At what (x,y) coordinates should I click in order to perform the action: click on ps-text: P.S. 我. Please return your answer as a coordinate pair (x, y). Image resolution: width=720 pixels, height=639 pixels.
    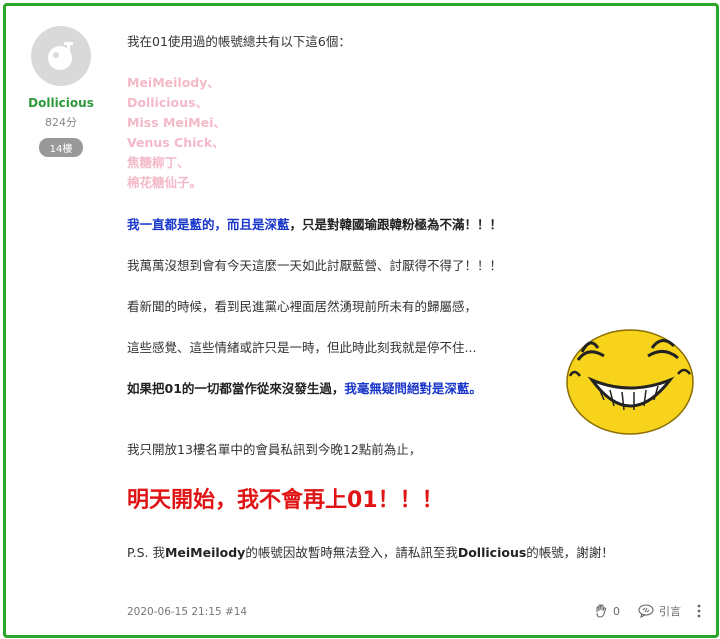
    Looking at the image, I should click on (146, 552).